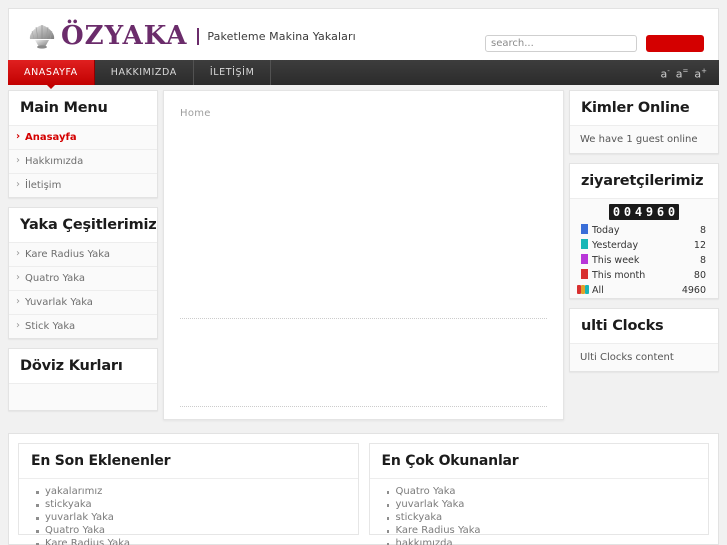 This screenshot has width=727, height=545. I want to click on logo-wordmark: ÖZYAKA, so click(124, 36).